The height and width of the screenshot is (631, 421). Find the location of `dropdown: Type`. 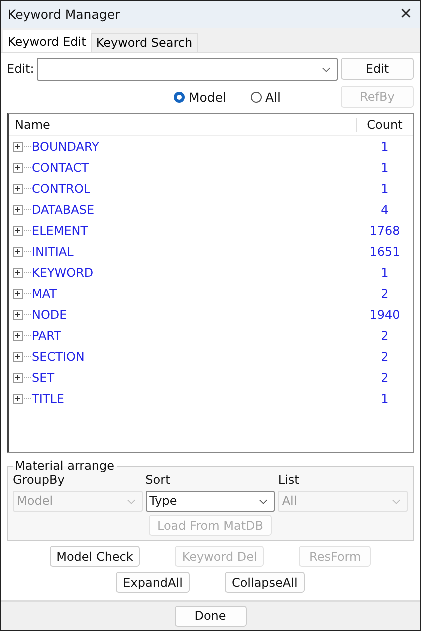

dropdown: Type is located at coordinates (211, 501).